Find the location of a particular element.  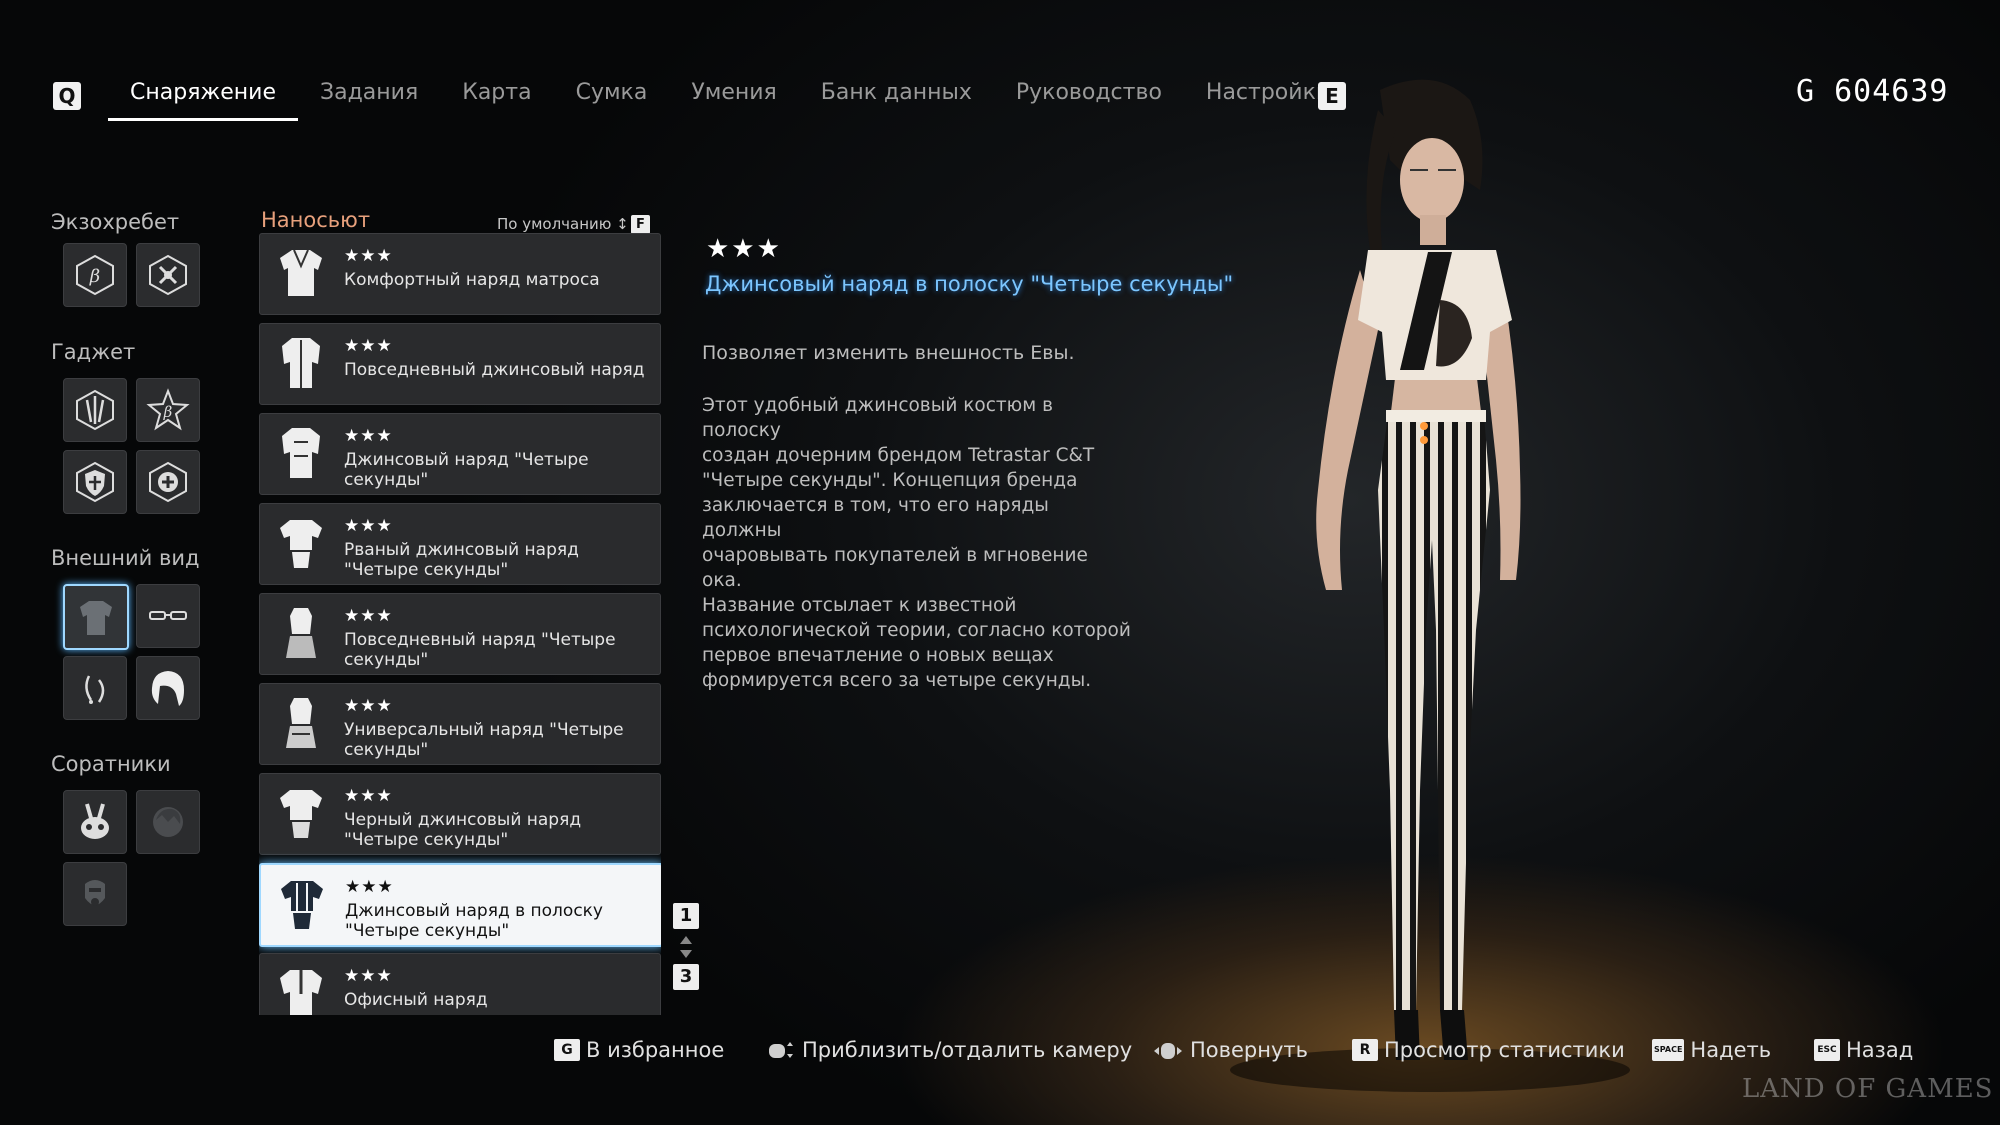

exospine-cross-icon is located at coordinates (168, 275).